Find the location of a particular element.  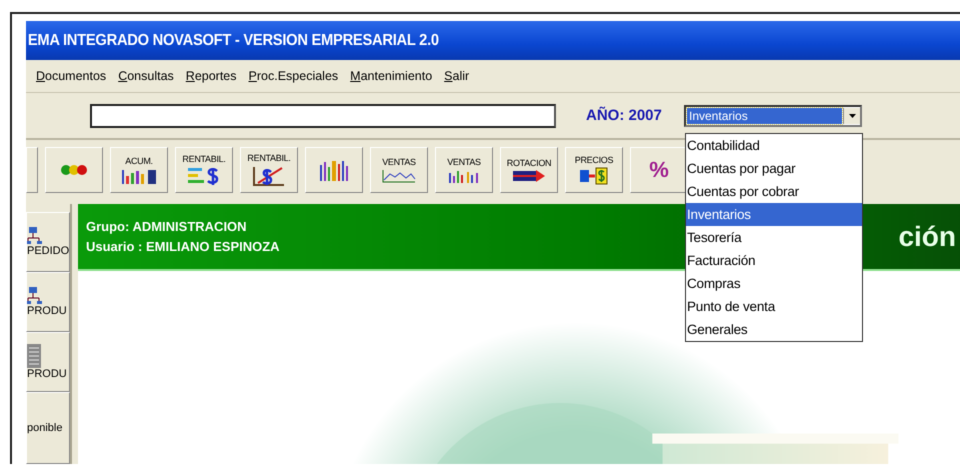

year-label: AÑO: 2007 is located at coordinates (624, 115).